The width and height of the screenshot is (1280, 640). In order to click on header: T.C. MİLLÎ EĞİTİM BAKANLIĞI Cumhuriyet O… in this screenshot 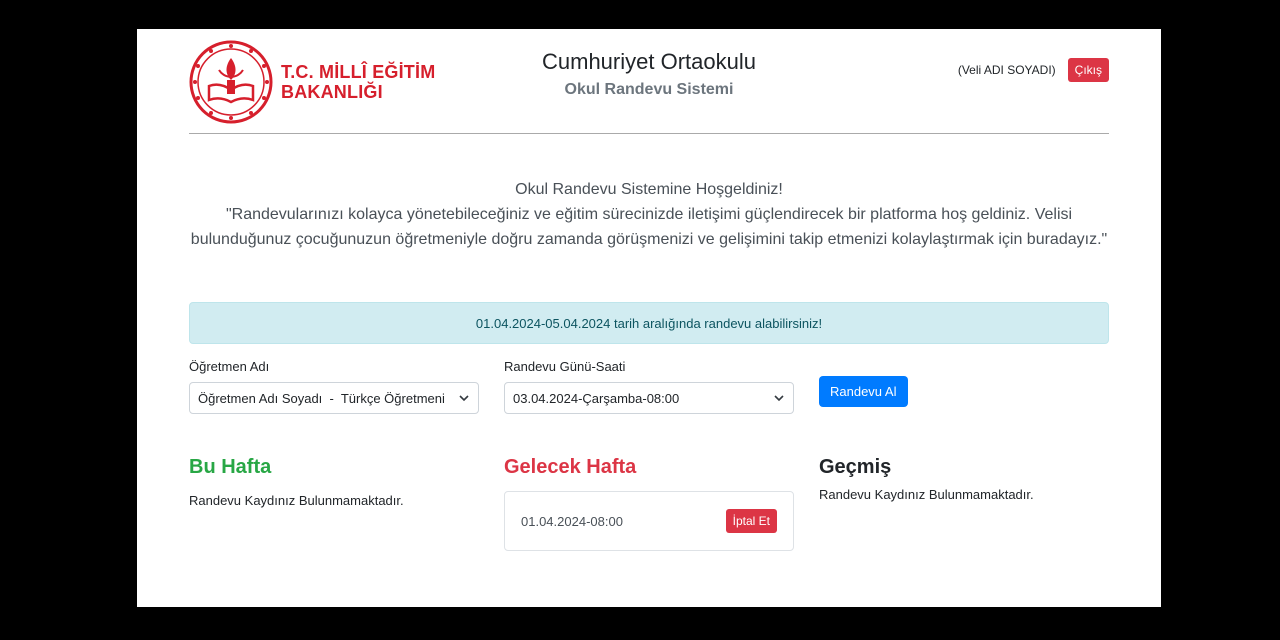, I will do `click(649, 82)`.